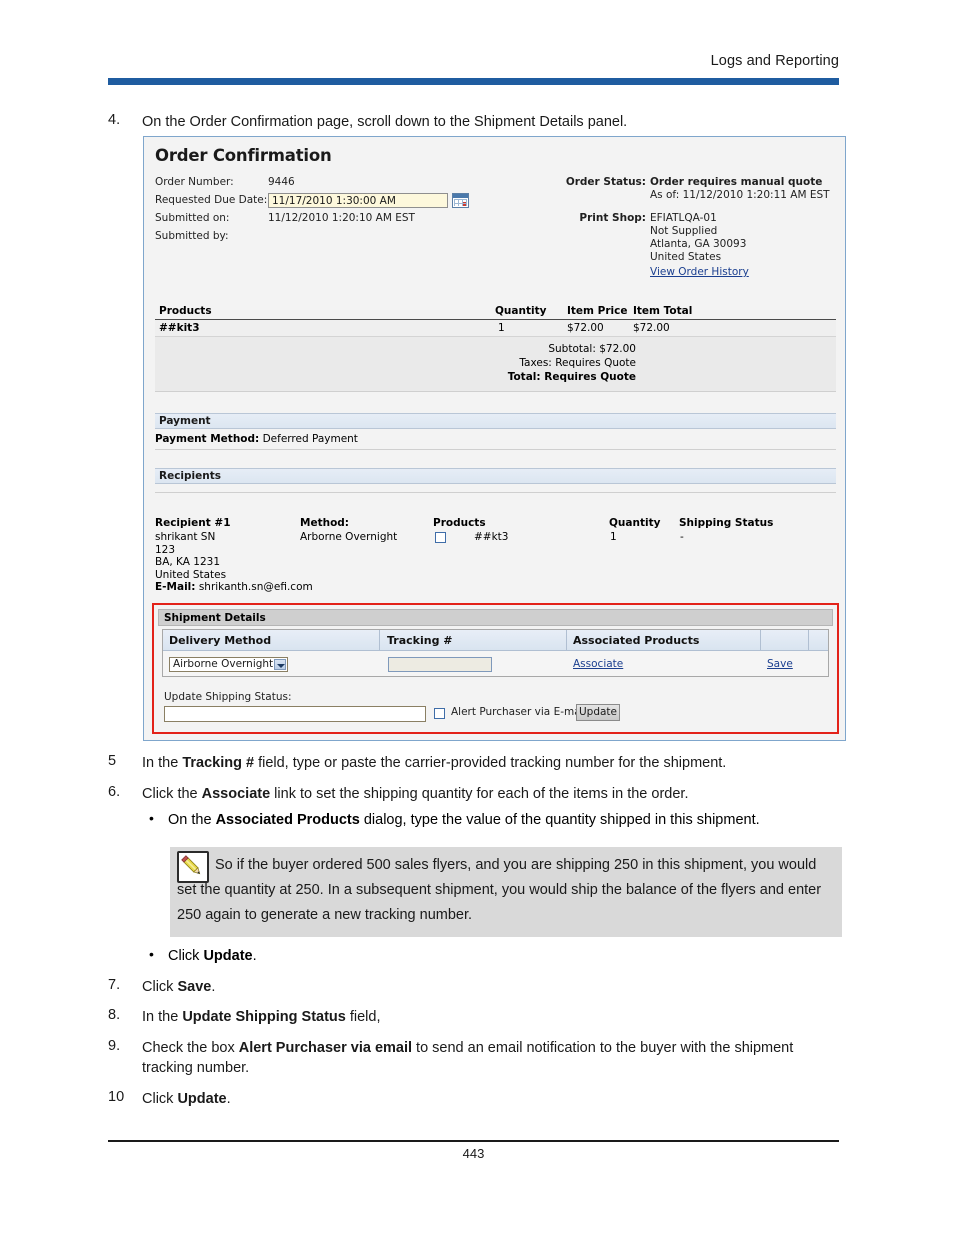 This screenshot has width=954, height=1235. I want to click on recipient-shipping-status-value: -, so click(682, 537).